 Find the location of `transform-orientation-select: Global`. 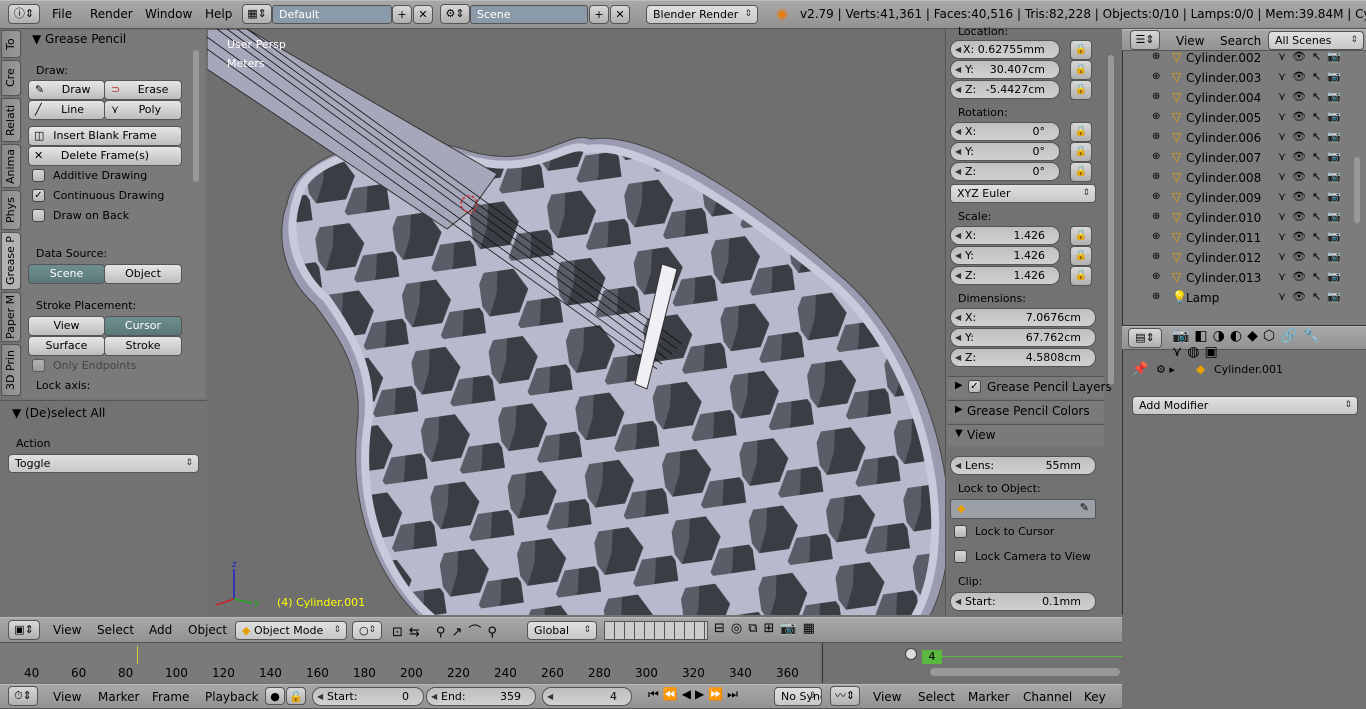

transform-orientation-select: Global is located at coordinates (562, 630).